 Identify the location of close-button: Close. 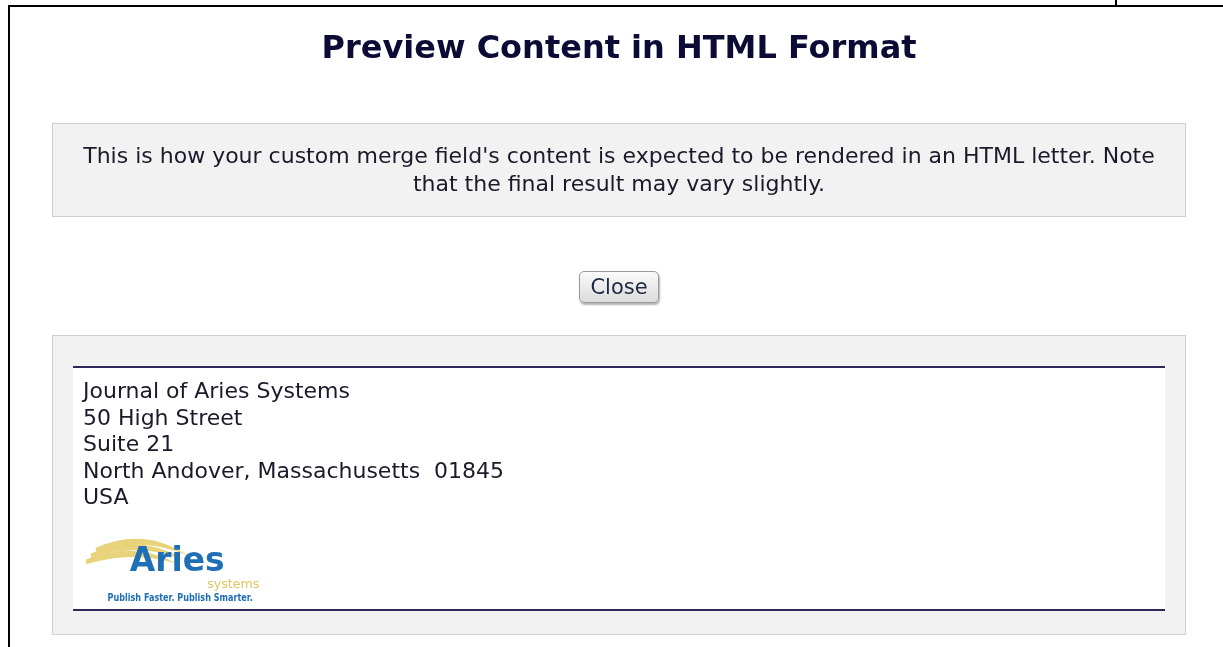
(619, 287).